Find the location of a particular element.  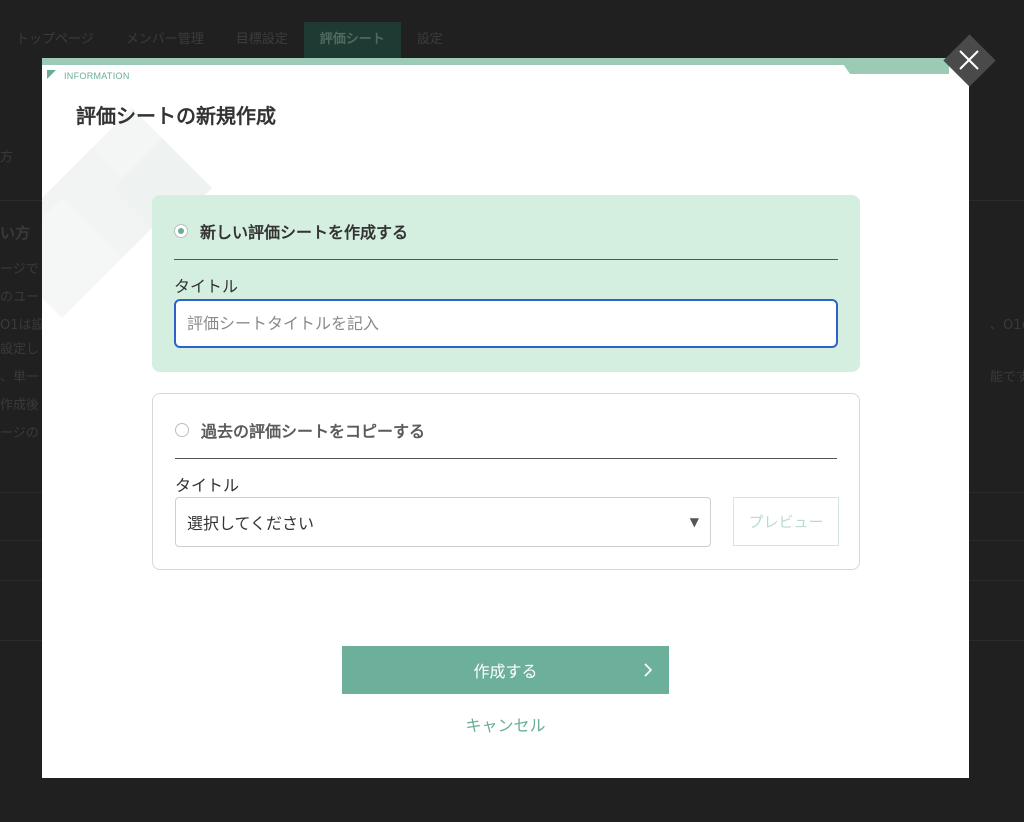

modal-top-accent-tab is located at coordinates (894, 66).